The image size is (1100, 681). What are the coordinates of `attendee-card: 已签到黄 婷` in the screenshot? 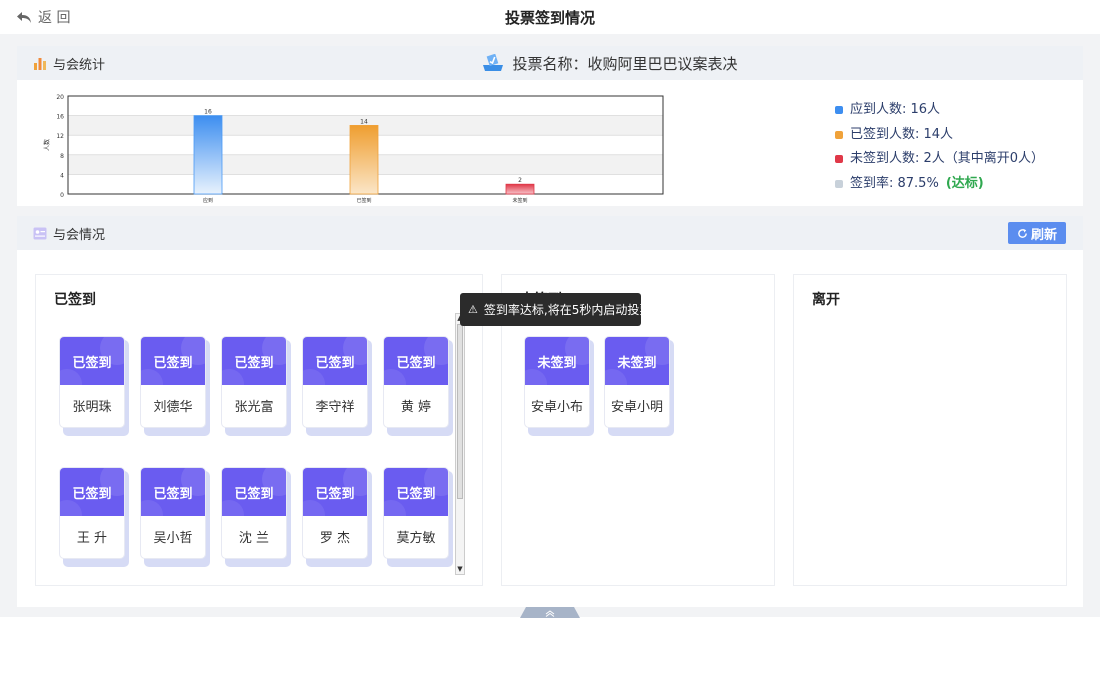 It's located at (418, 386).